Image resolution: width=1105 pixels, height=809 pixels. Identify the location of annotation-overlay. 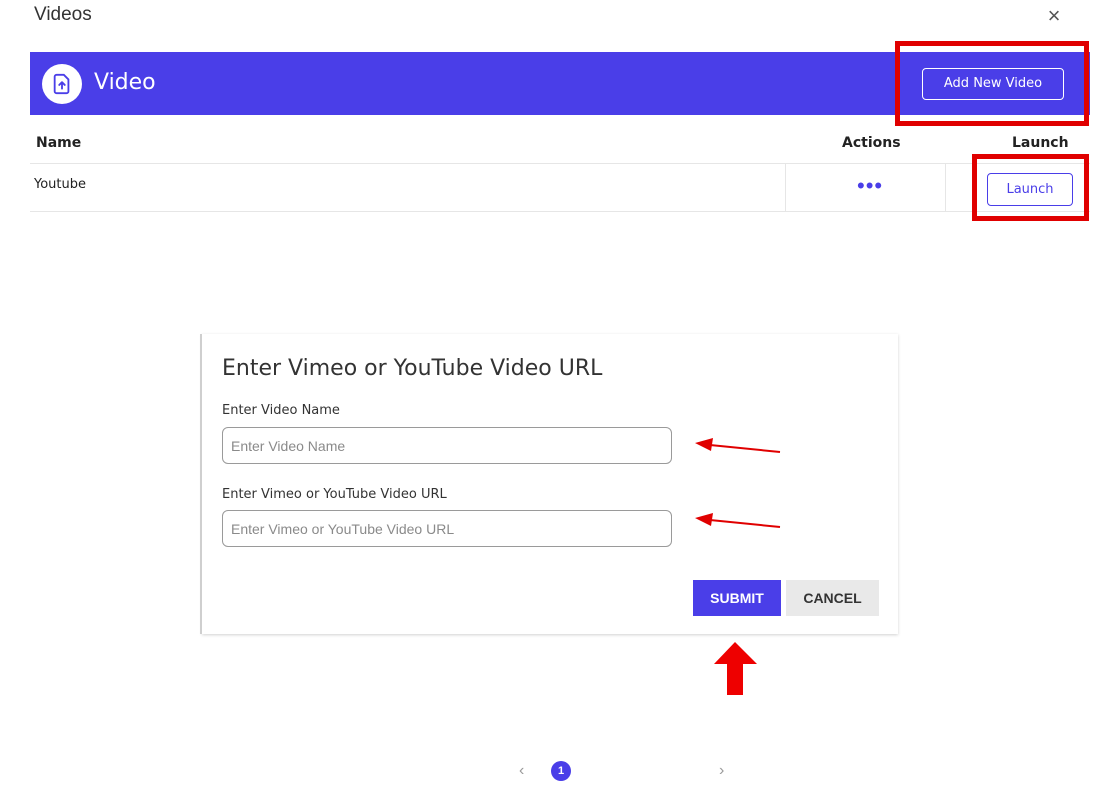
(738, 566).